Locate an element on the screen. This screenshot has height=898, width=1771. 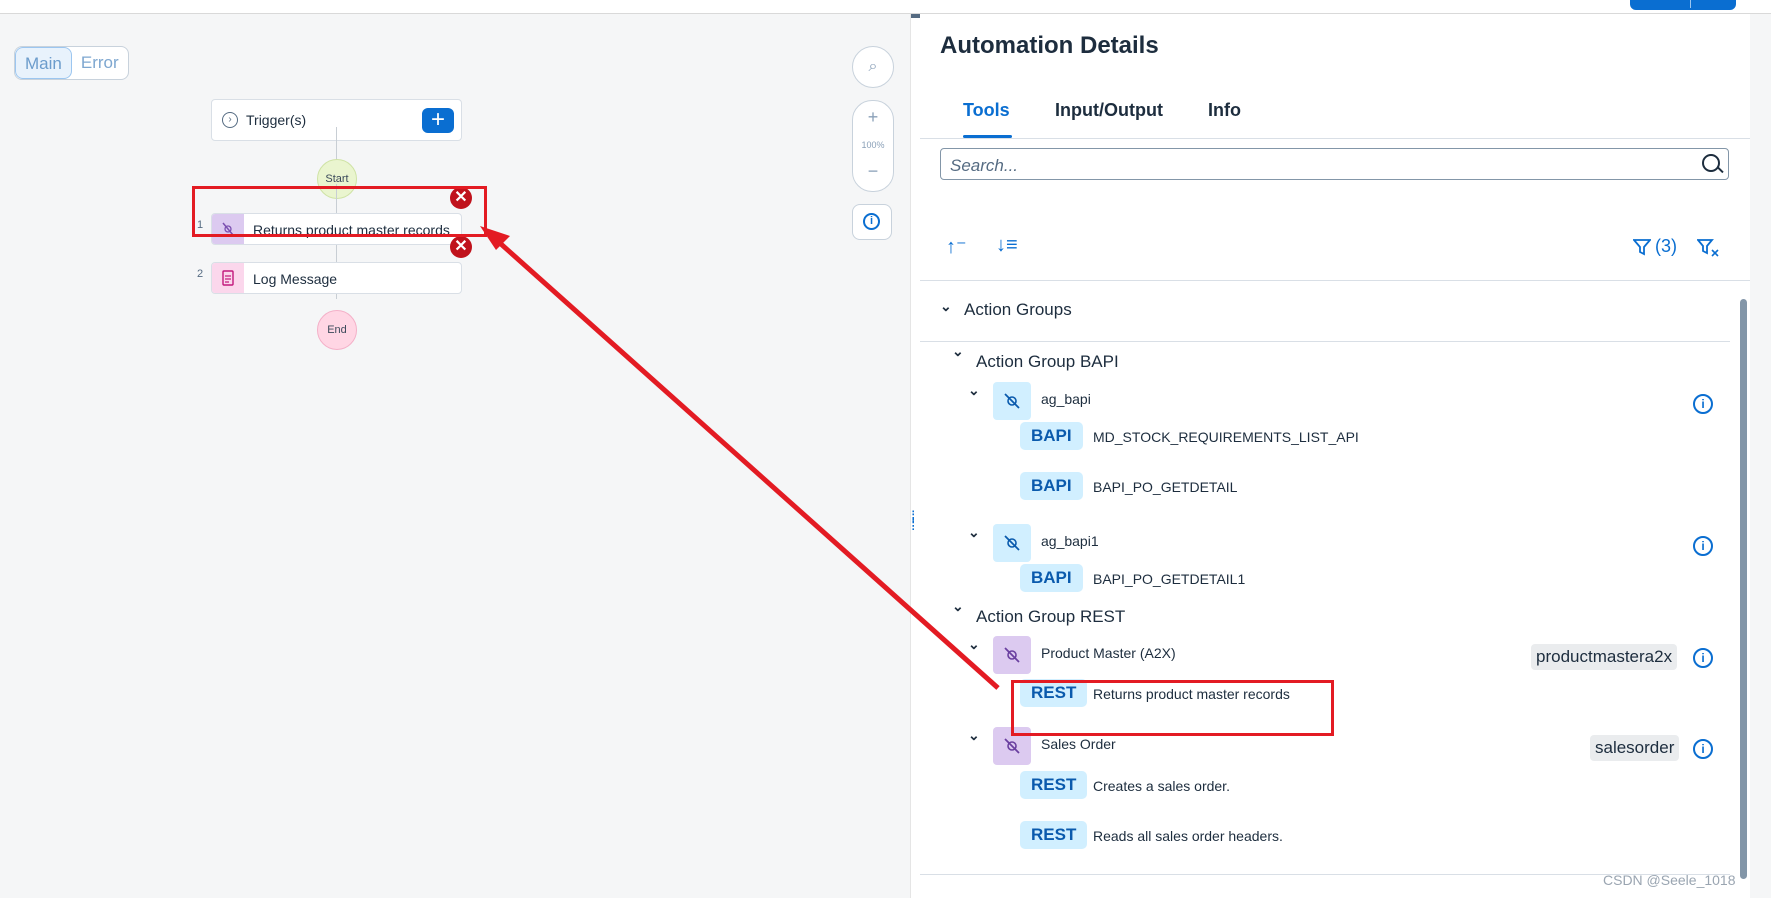
drag-handle-icon: ⁞ ⁞ is located at coordinates (913, 522).